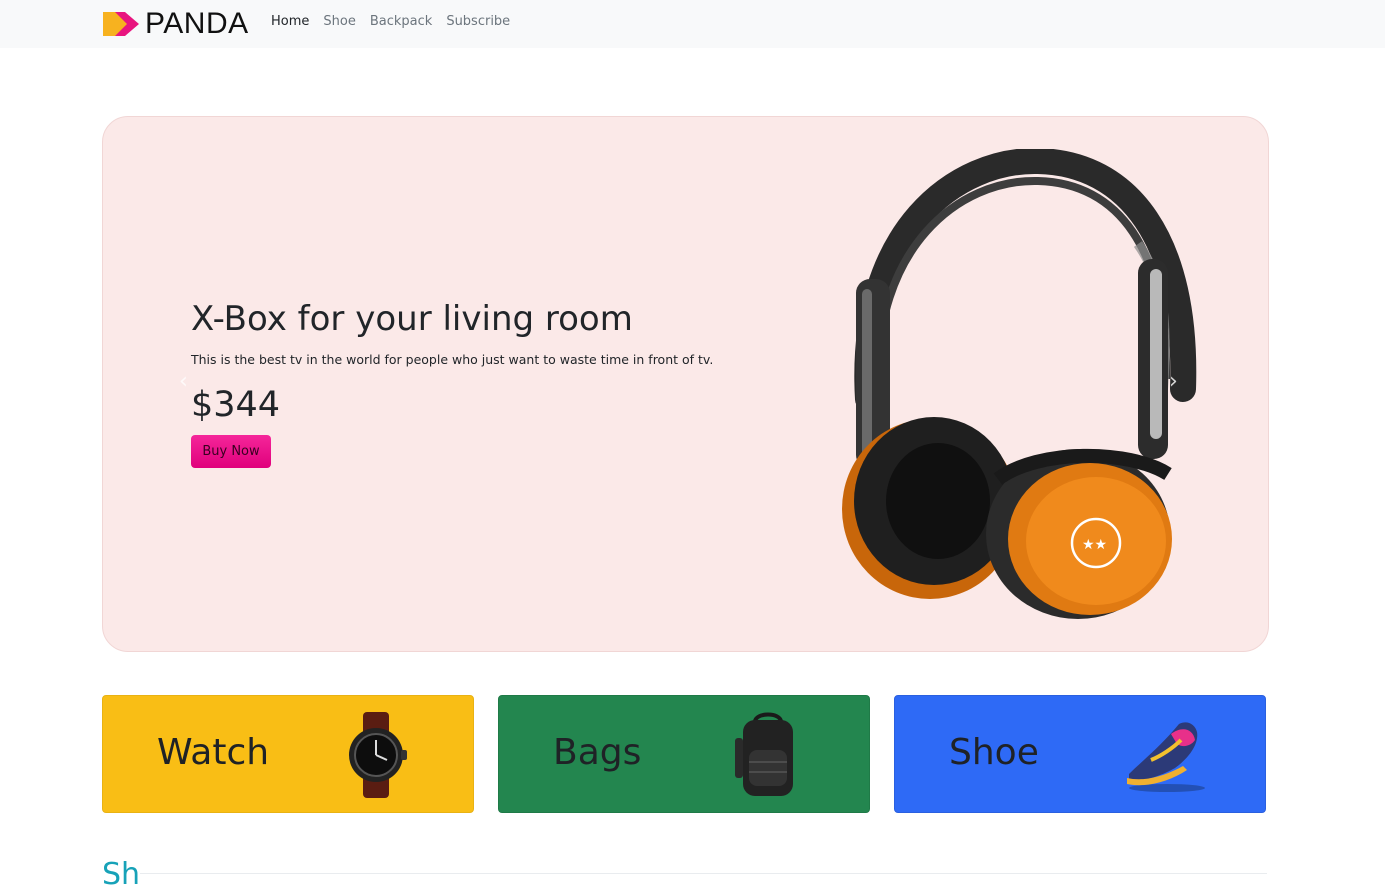  I want to click on category-card-bags: Bags, so click(684, 754).